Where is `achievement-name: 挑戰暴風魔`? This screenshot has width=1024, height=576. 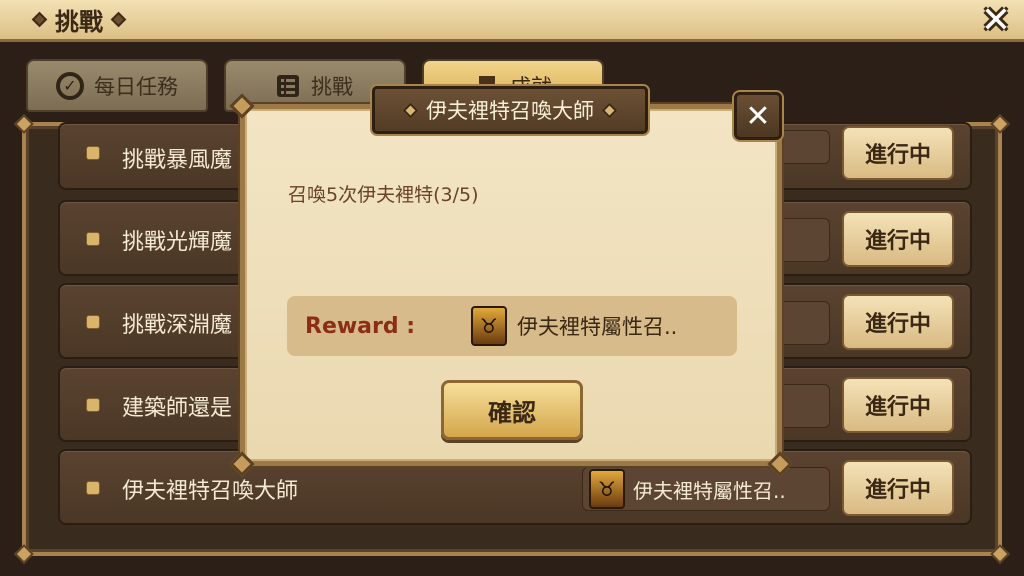 achievement-name: 挑戰暴風魔 is located at coordinates (177, 160).